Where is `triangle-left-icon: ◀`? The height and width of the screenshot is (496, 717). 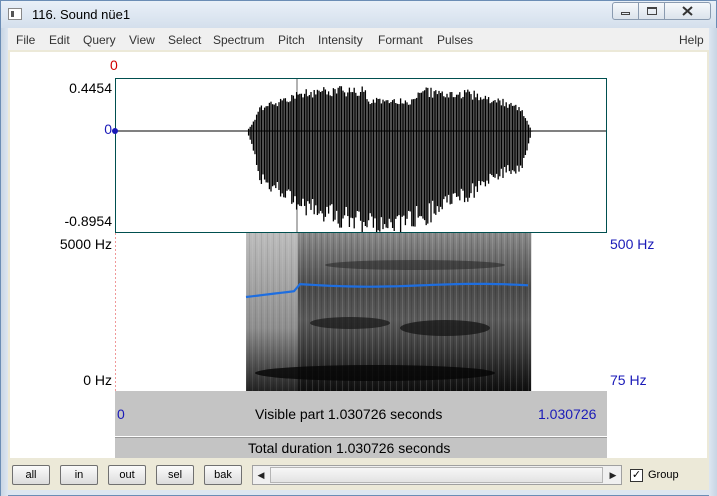
triangle-left-icon: ◀ is located at coordinates (261, 475).